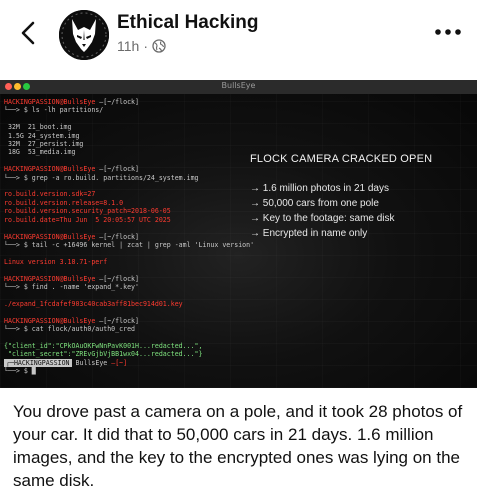  What do you see at coordinates (70, 328) in the screenshot?
I see `terminal-text: └──> $ cat flock/auth0/auth0_cred` at bounding box center [70, 328].